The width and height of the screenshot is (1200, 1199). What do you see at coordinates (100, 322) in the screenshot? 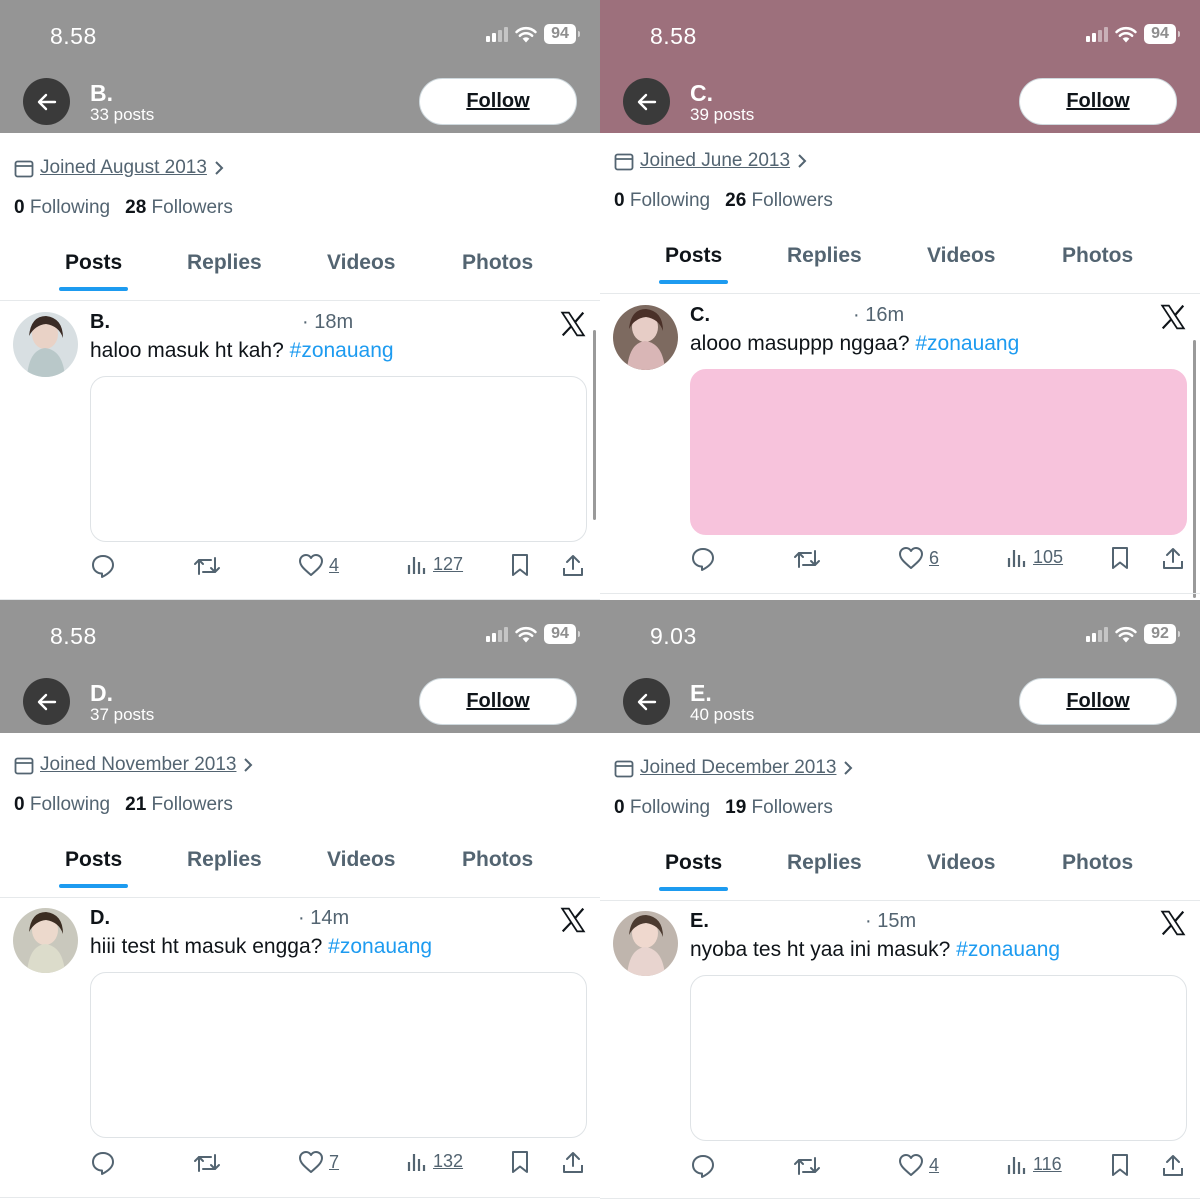
I see `tweet-author: B.` at bounding box center [100, 322].